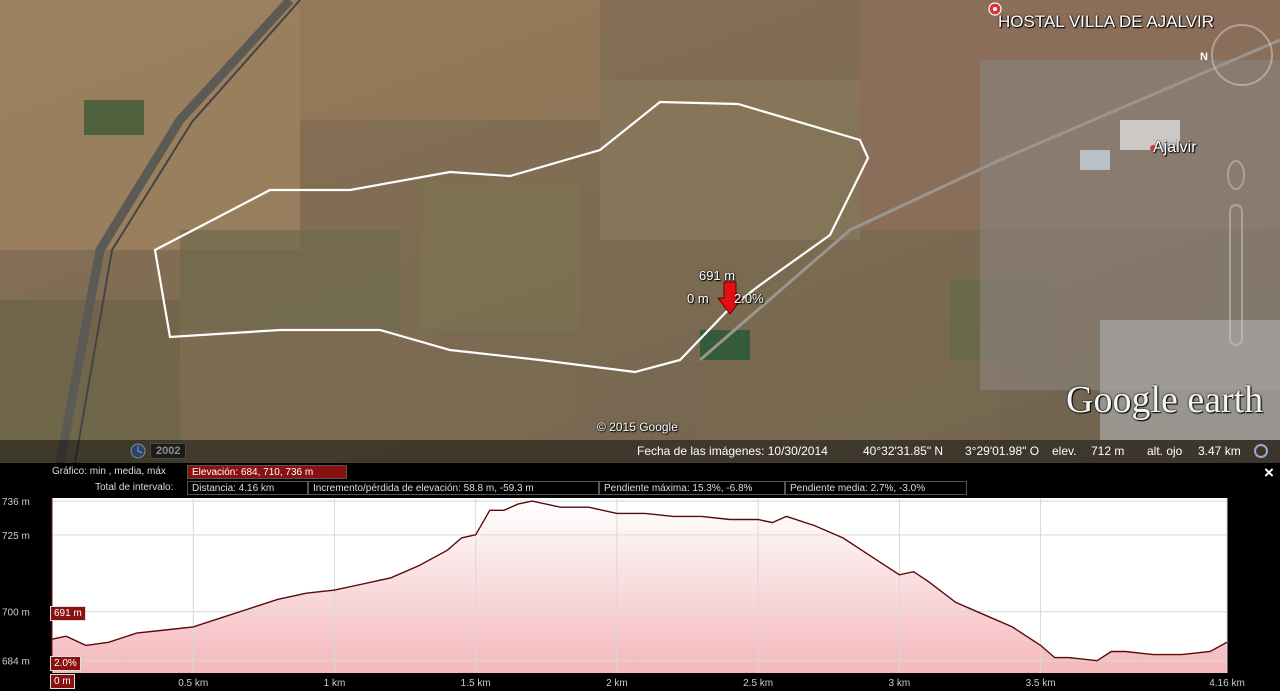 This screenshot has width=1280, height=691. Describe the element at coordinates (65, 663) in the screenshot. I see `cursor-slope-tag: 2.0%` at that location.